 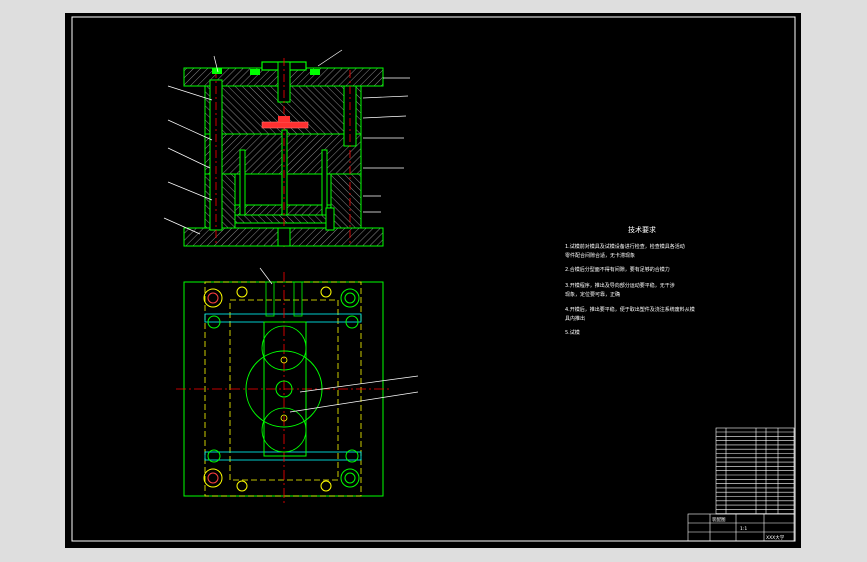 I want to click on support-block-right, so click(x=346, y=201).